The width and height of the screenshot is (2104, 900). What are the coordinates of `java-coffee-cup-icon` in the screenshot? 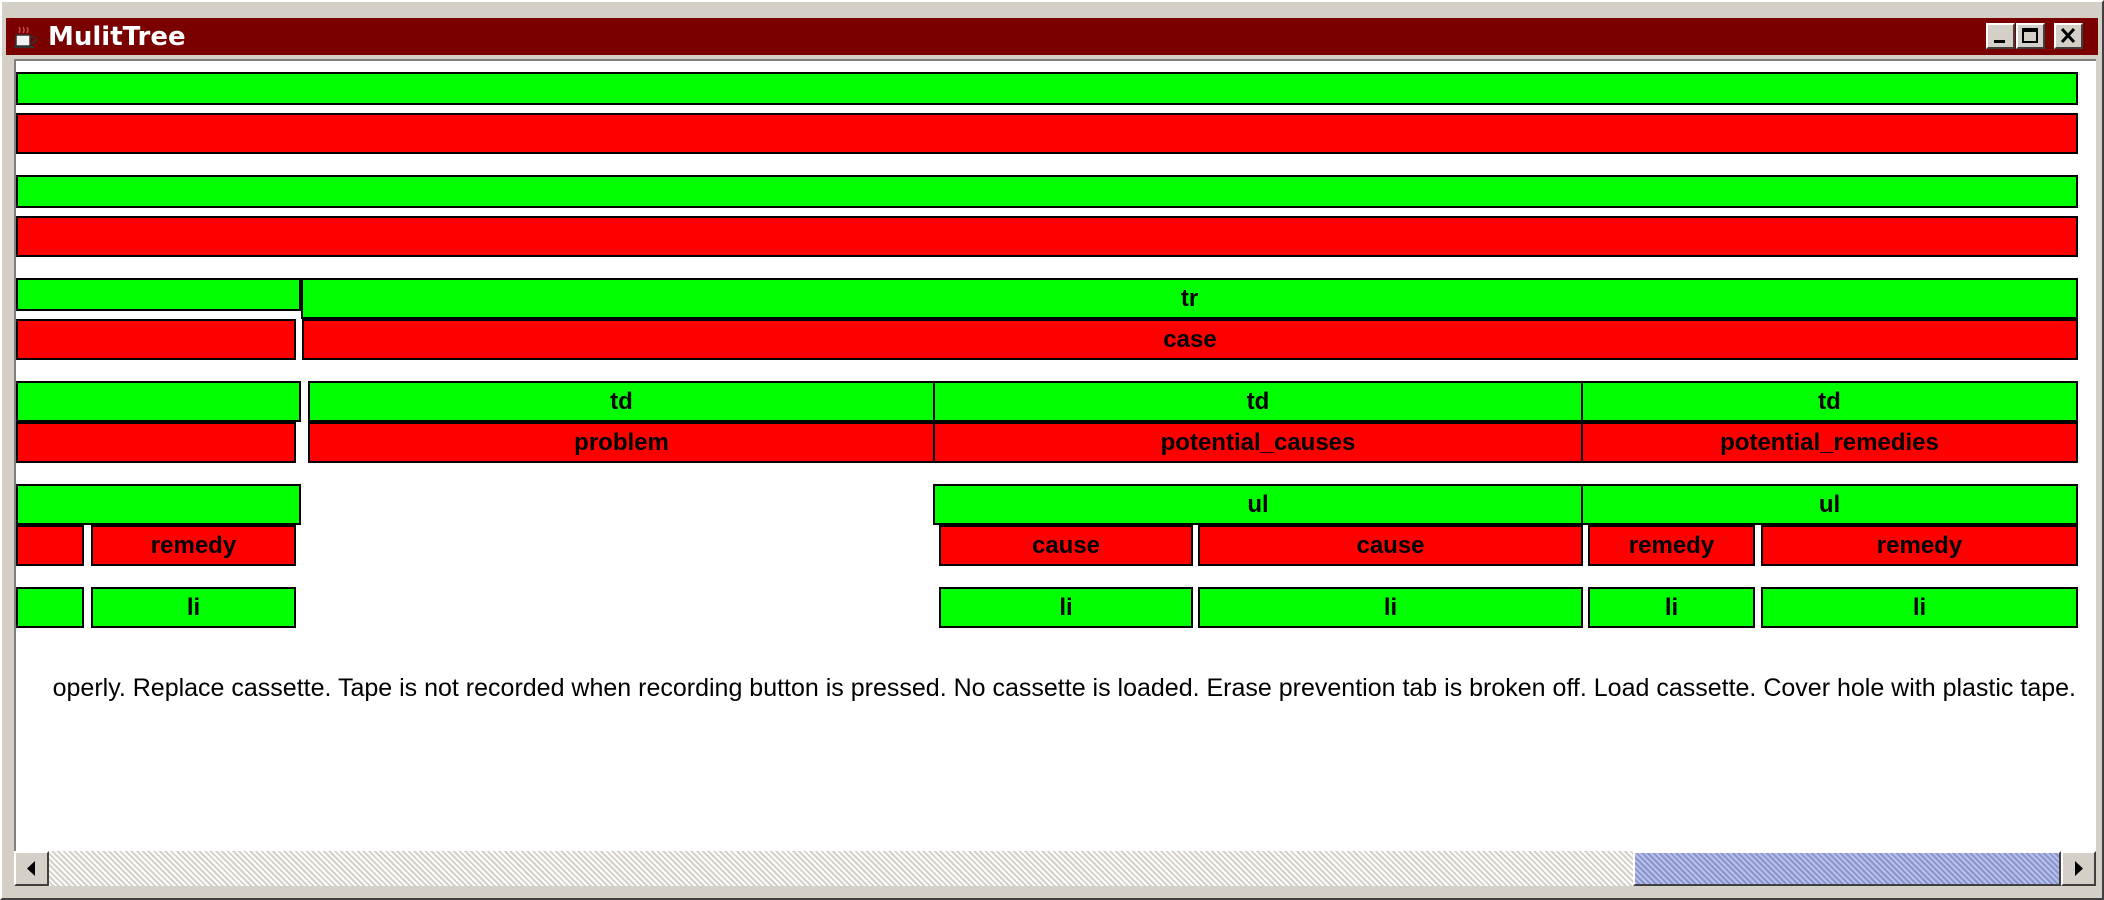 It's located at (25, 37).